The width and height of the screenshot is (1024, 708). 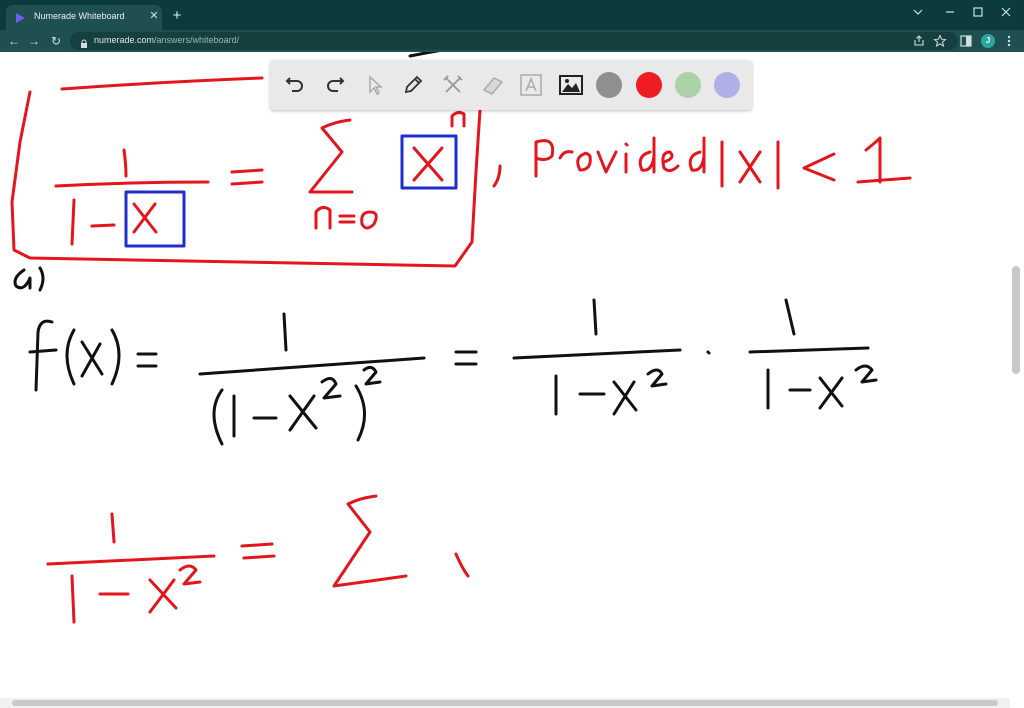 What do you see at coordinates (708, 352) in the screenshot?
I see `ink-dot` at bounding box center [708, 352].